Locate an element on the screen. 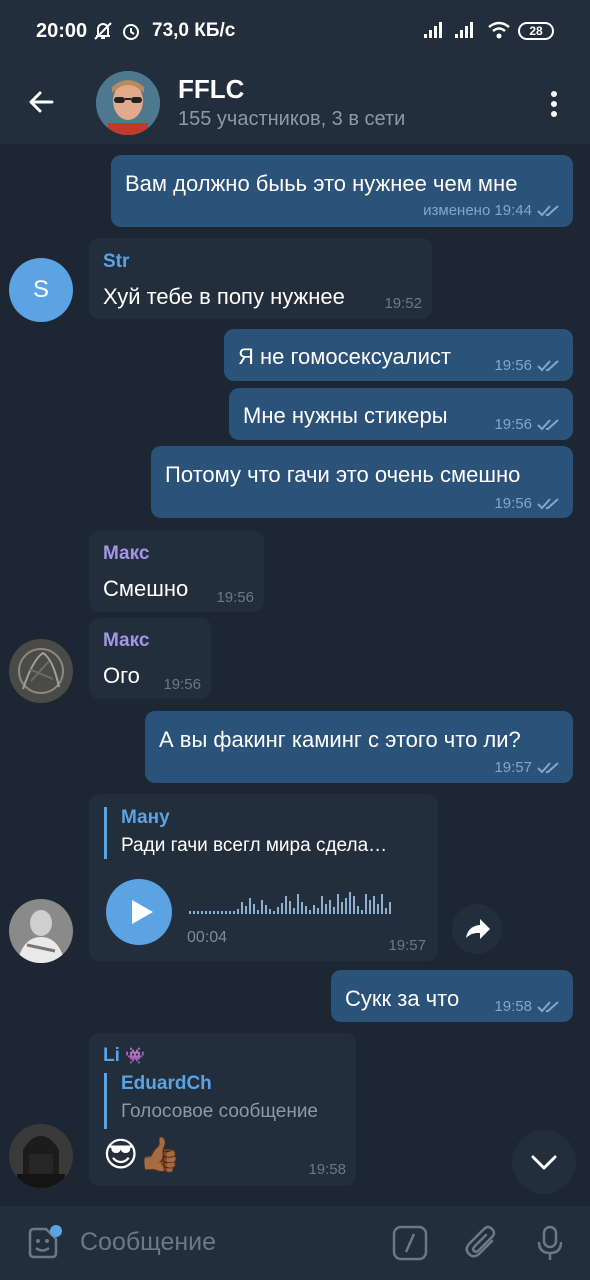 This screenshot has width=590, height=1280. avatar: S is located at coordinates (41, 290).